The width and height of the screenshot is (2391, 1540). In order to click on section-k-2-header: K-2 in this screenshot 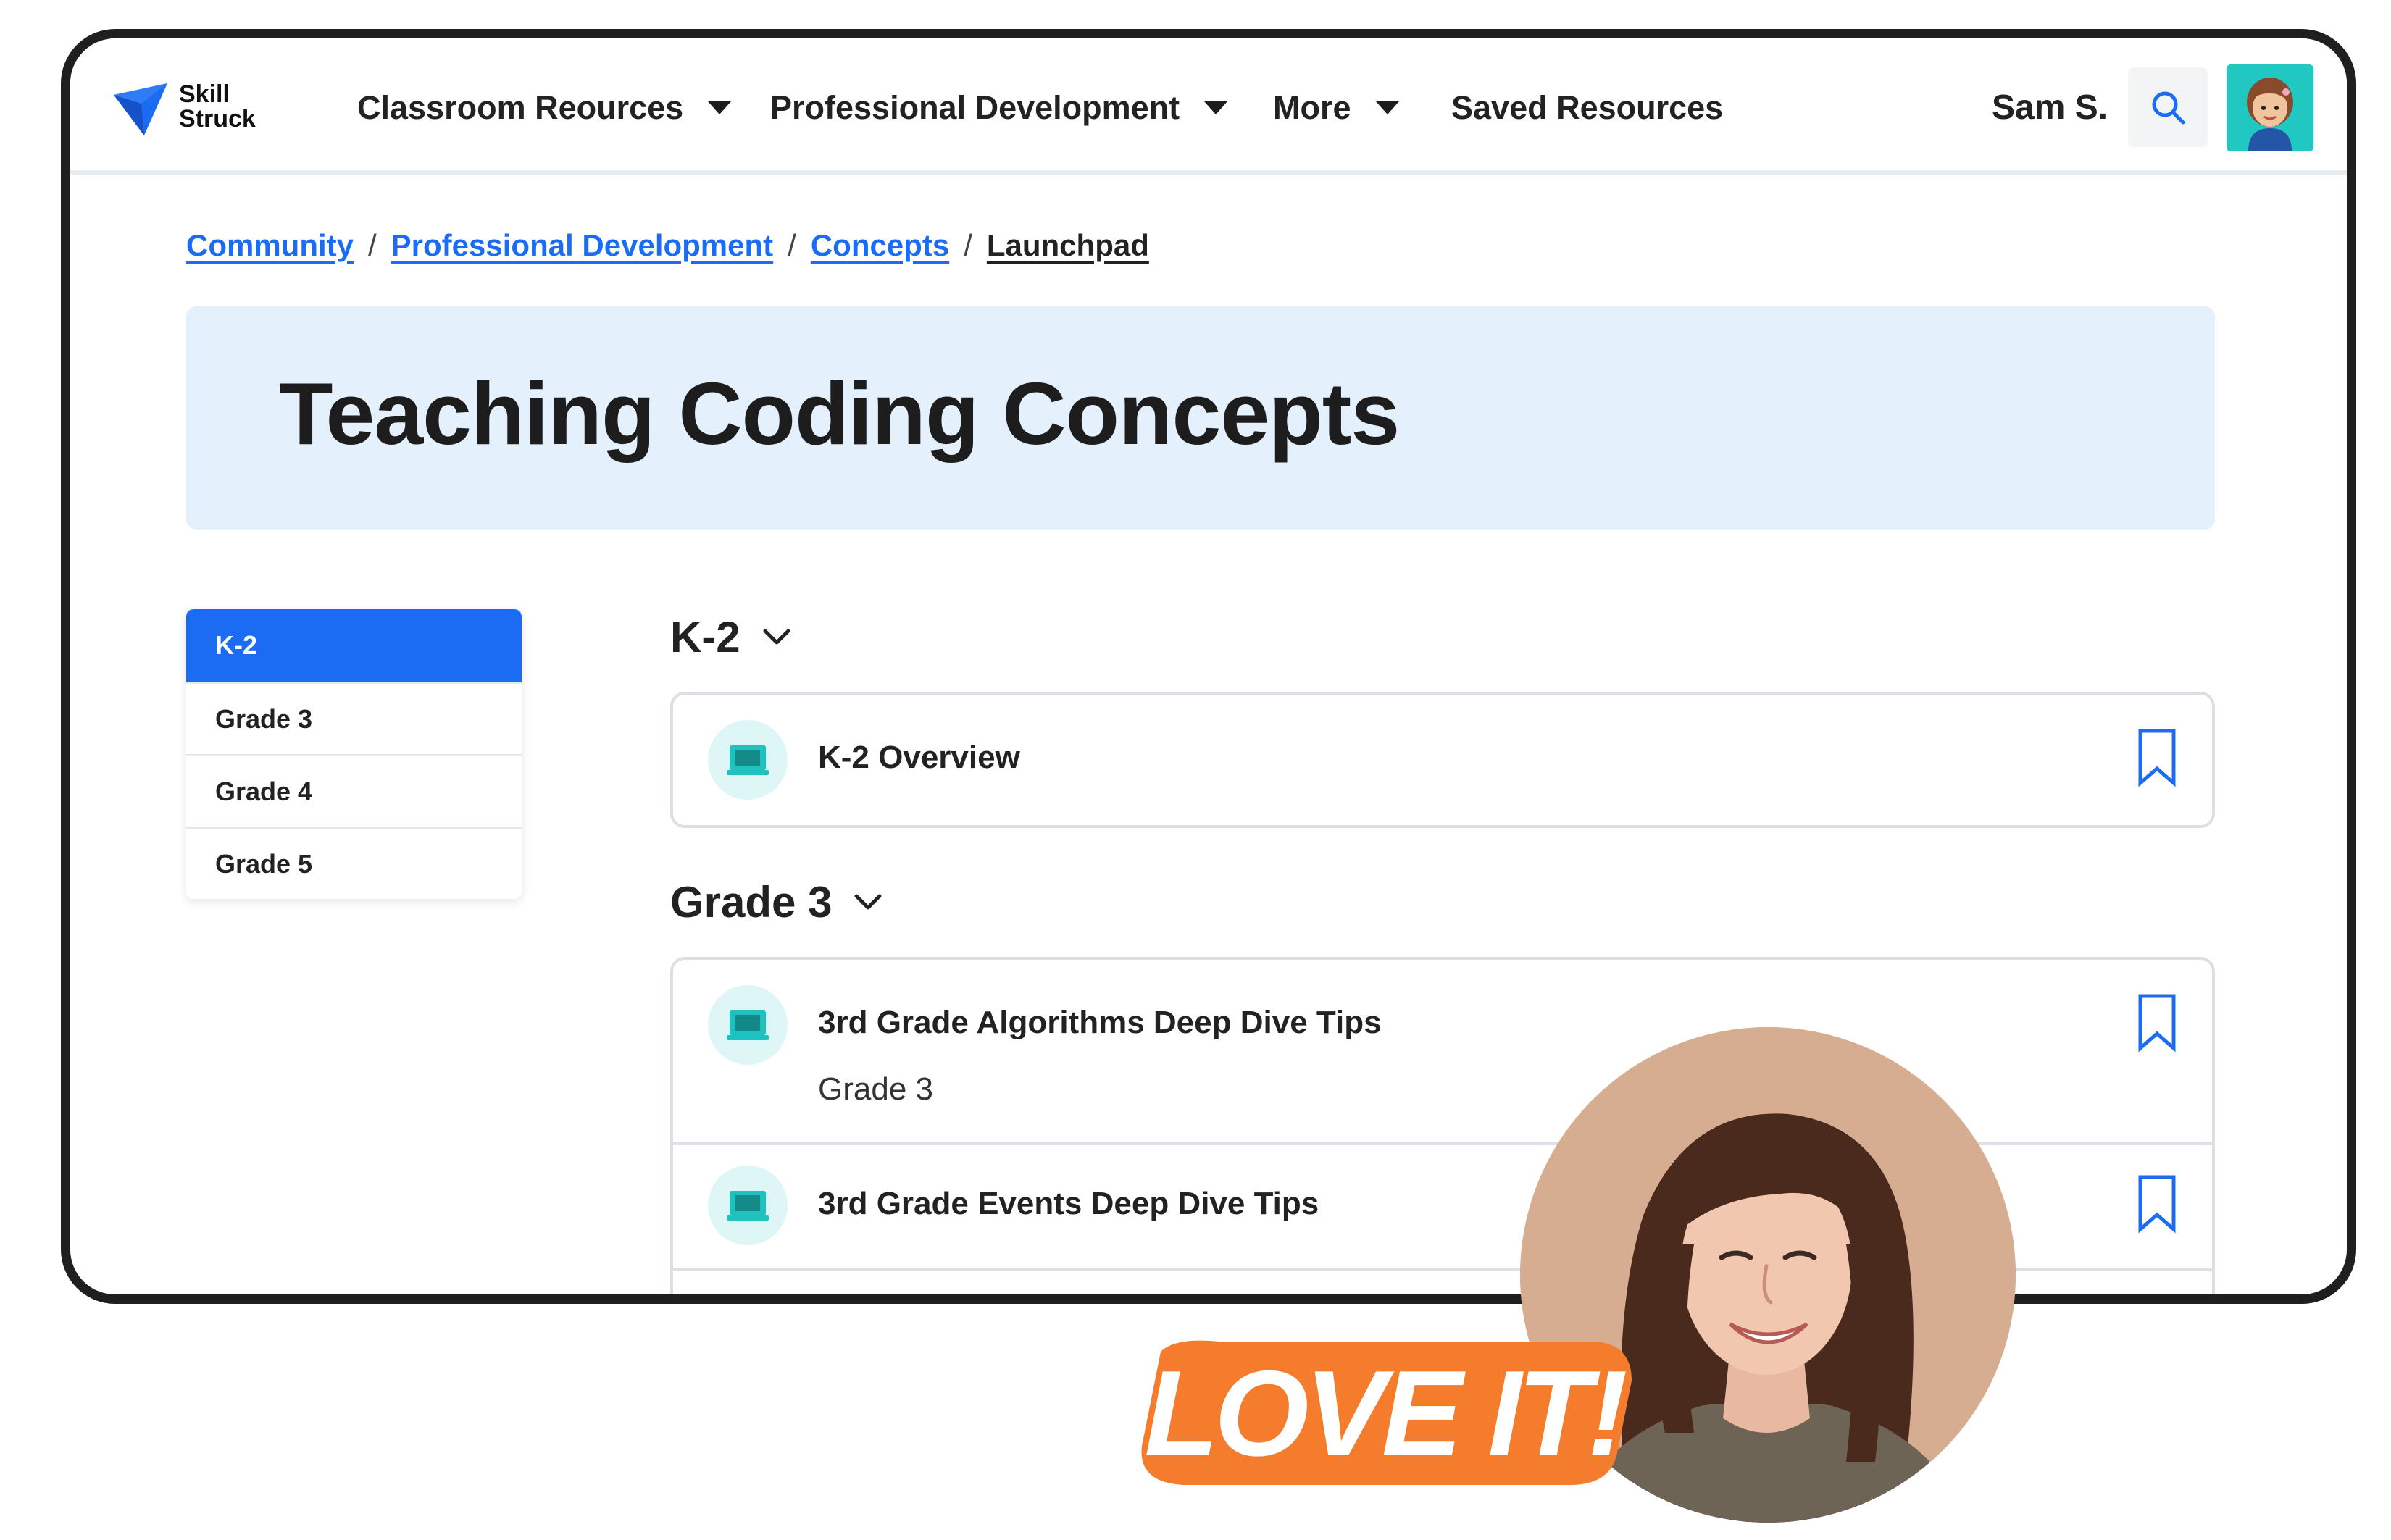, I will do `click(730, 637)`.